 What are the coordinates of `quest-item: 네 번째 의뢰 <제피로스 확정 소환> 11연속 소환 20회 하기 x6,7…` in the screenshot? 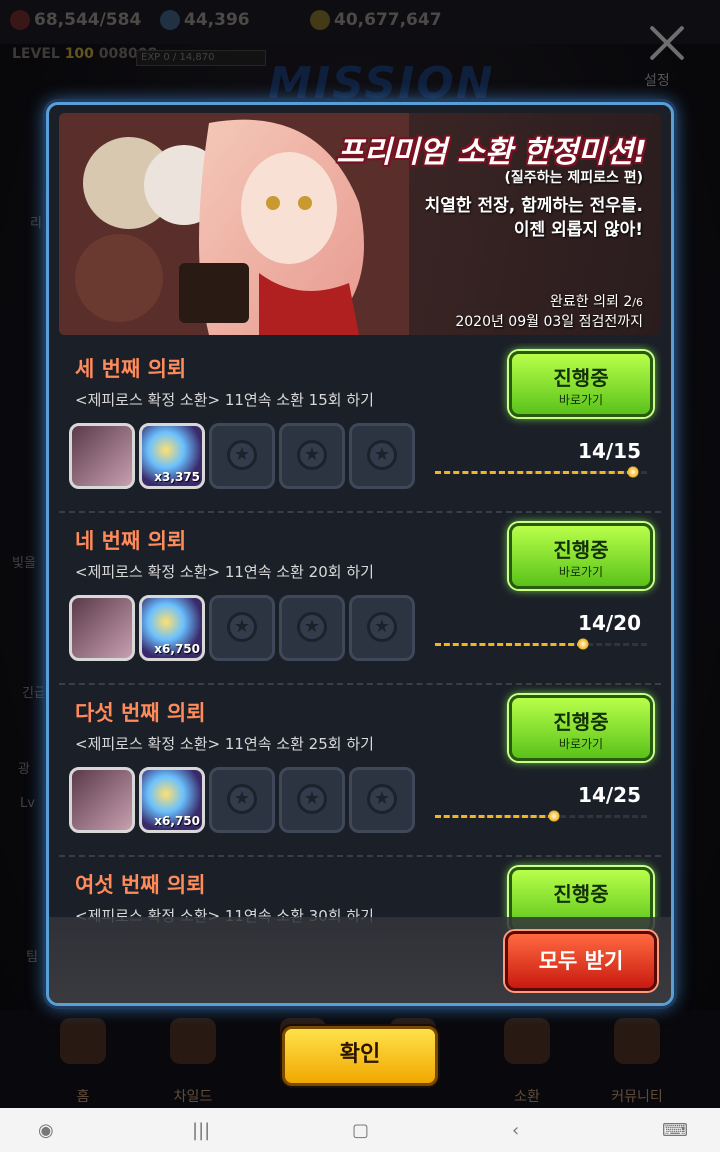 It's located at (360, 600).